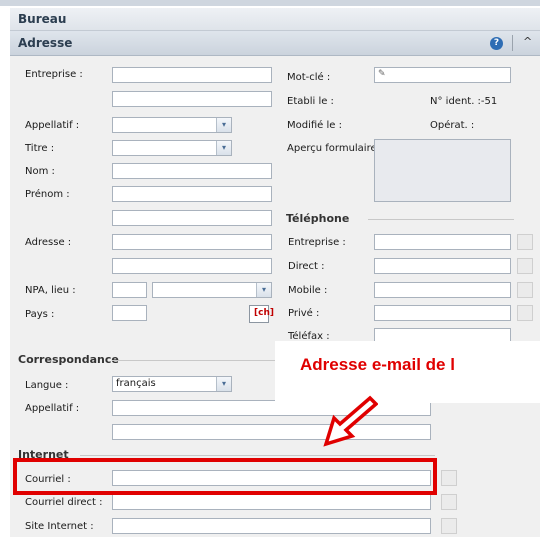 The width and height of the screenshot is (540, 537). I want to click on arrow-shape, so click(350, 421).